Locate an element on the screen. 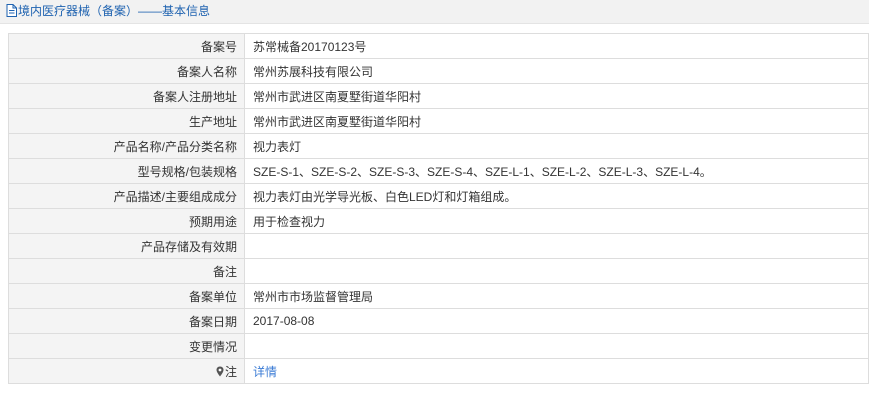 The height and width of the screenshot is (406, 869). table-row: 备注 is located at coordinates (438, 271).